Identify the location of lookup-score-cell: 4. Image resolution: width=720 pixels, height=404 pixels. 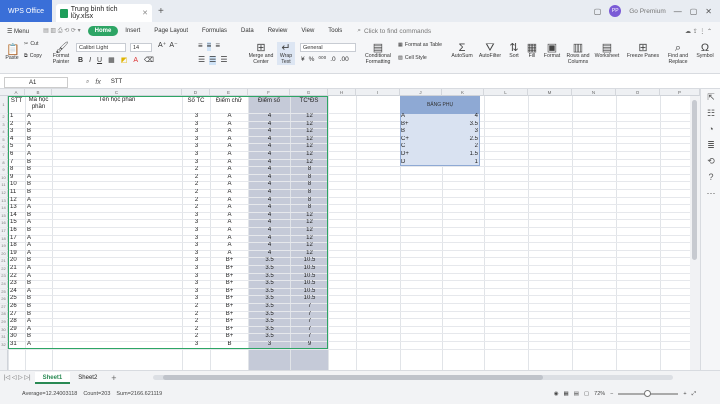
(464, 117).